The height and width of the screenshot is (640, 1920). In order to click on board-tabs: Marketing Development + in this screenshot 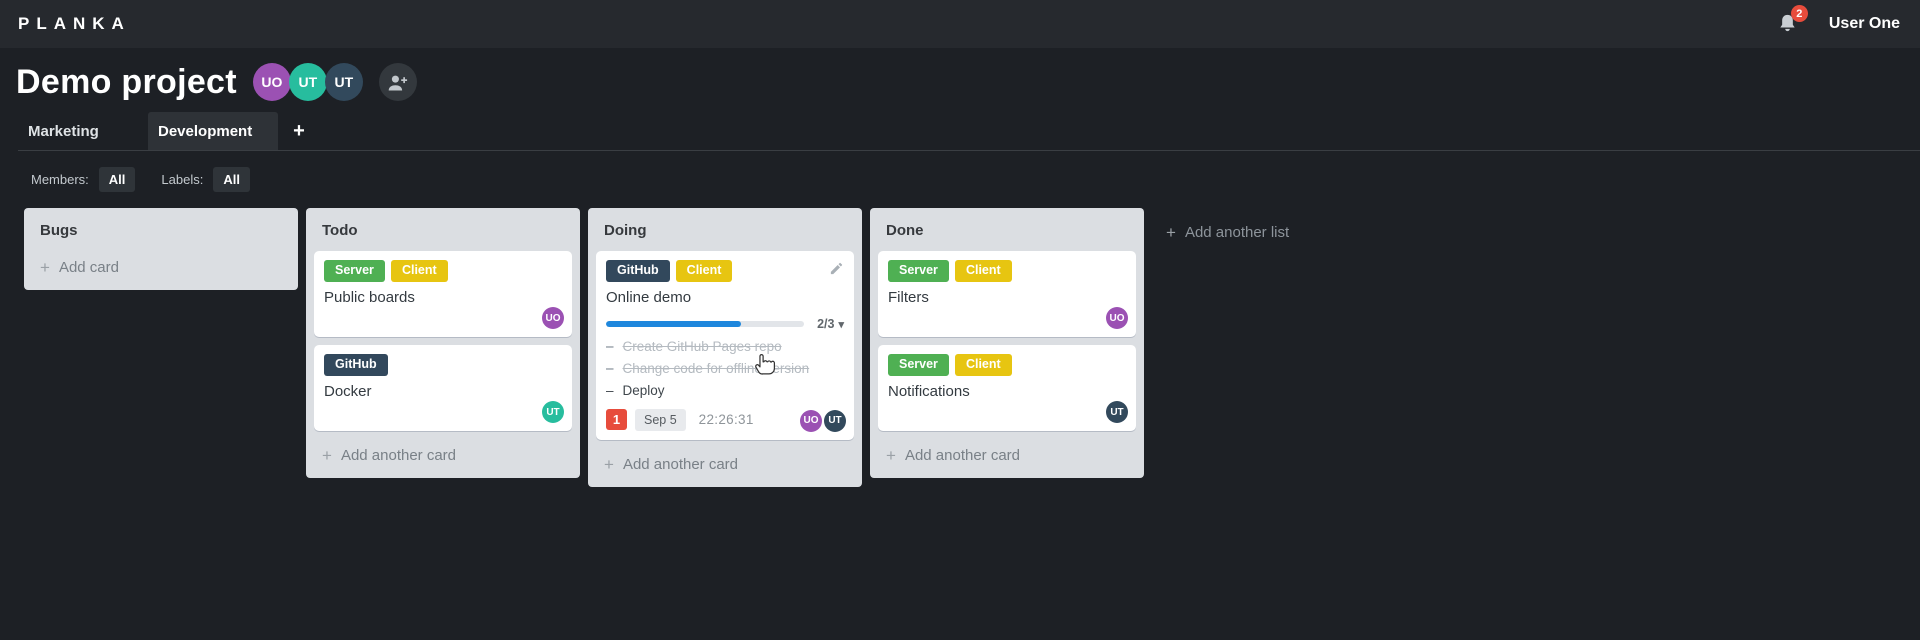, I will do `click(960, 131)`.